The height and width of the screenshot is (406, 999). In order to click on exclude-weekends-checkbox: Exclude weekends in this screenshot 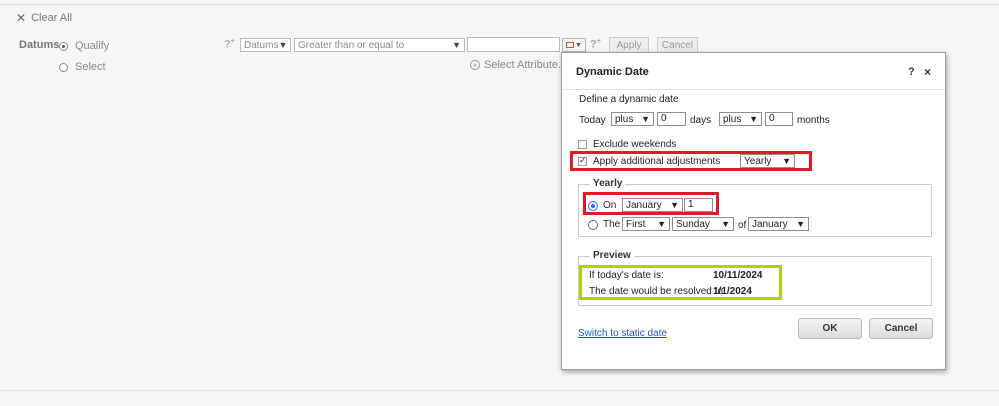, I will do `click(627, 144)`.